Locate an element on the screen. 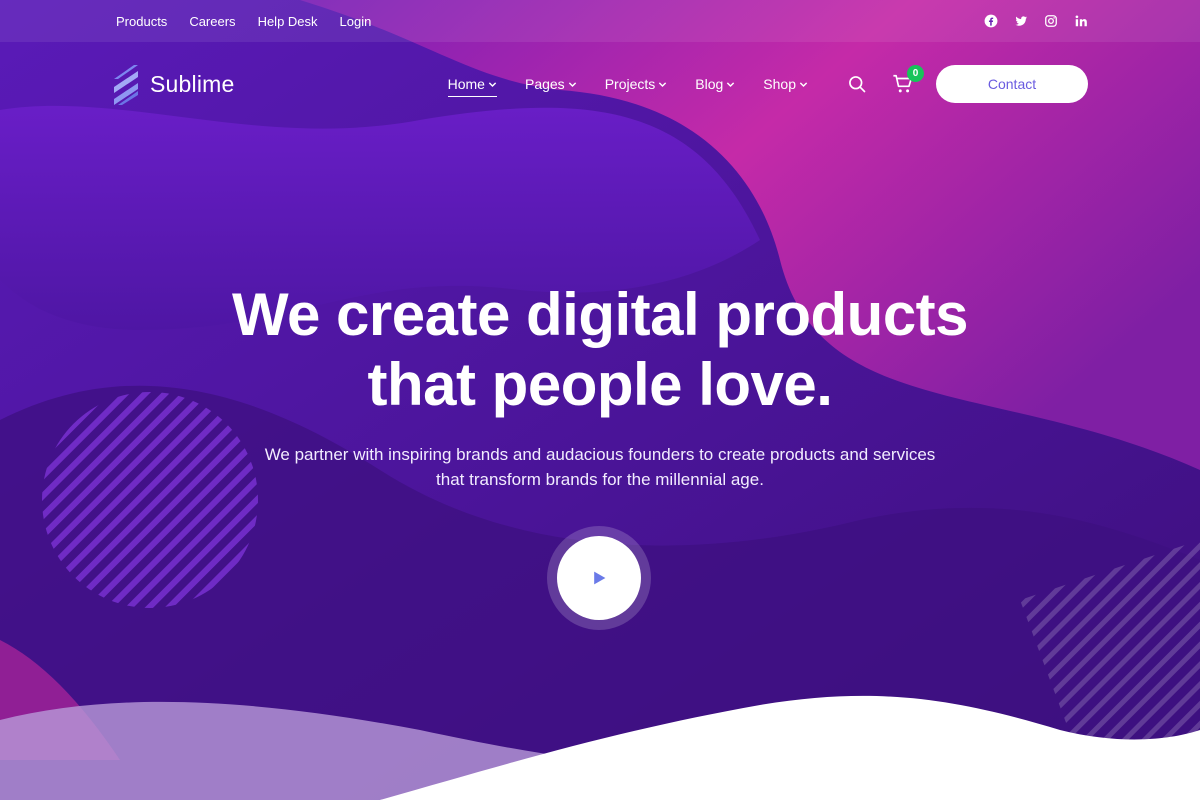 The width and height of the screenshot is (1200, 800). cart-button: 0 is located at coordinates (908, 80).